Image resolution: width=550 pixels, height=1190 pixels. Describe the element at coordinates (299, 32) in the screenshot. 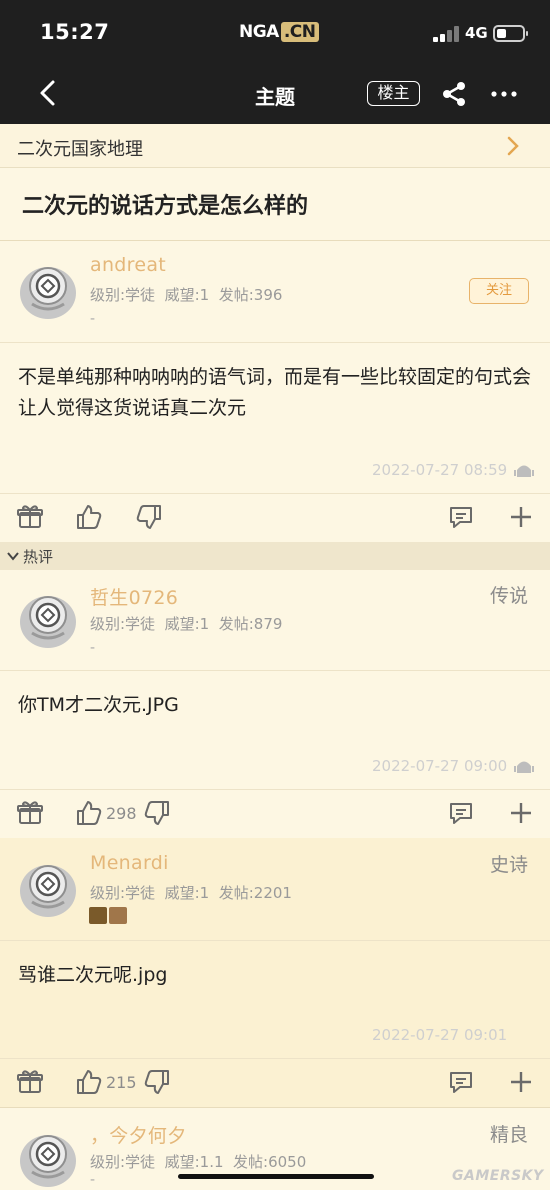

I see `app-logo-suffix: .CN` at that location.